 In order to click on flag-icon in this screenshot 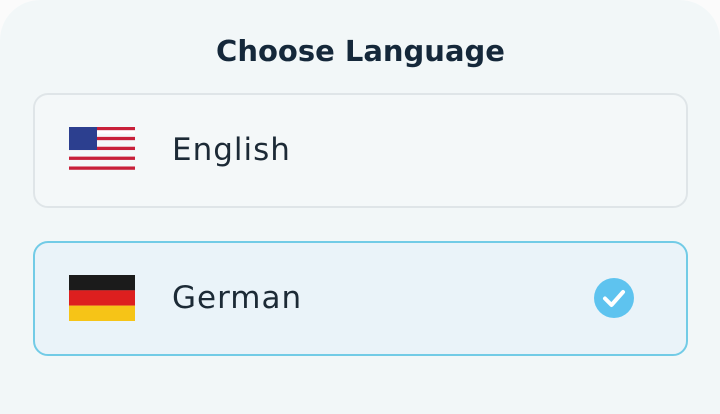, I will do `click(102, 298)`.